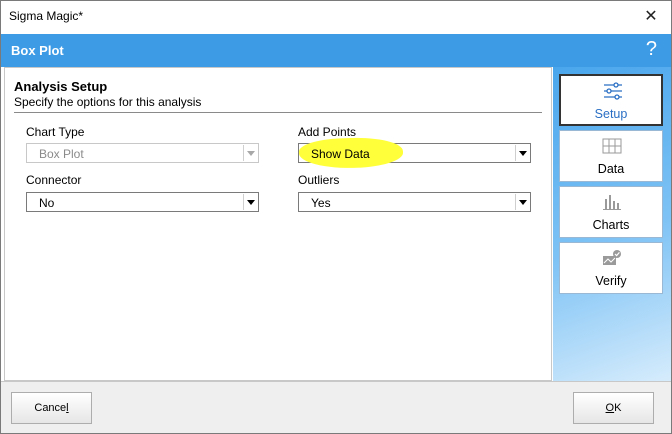 The image size is (672, 434). What do you see at coordinates (612, 257) in the screenshot?
I see `verify-icon` at bounding box center [612, 257].